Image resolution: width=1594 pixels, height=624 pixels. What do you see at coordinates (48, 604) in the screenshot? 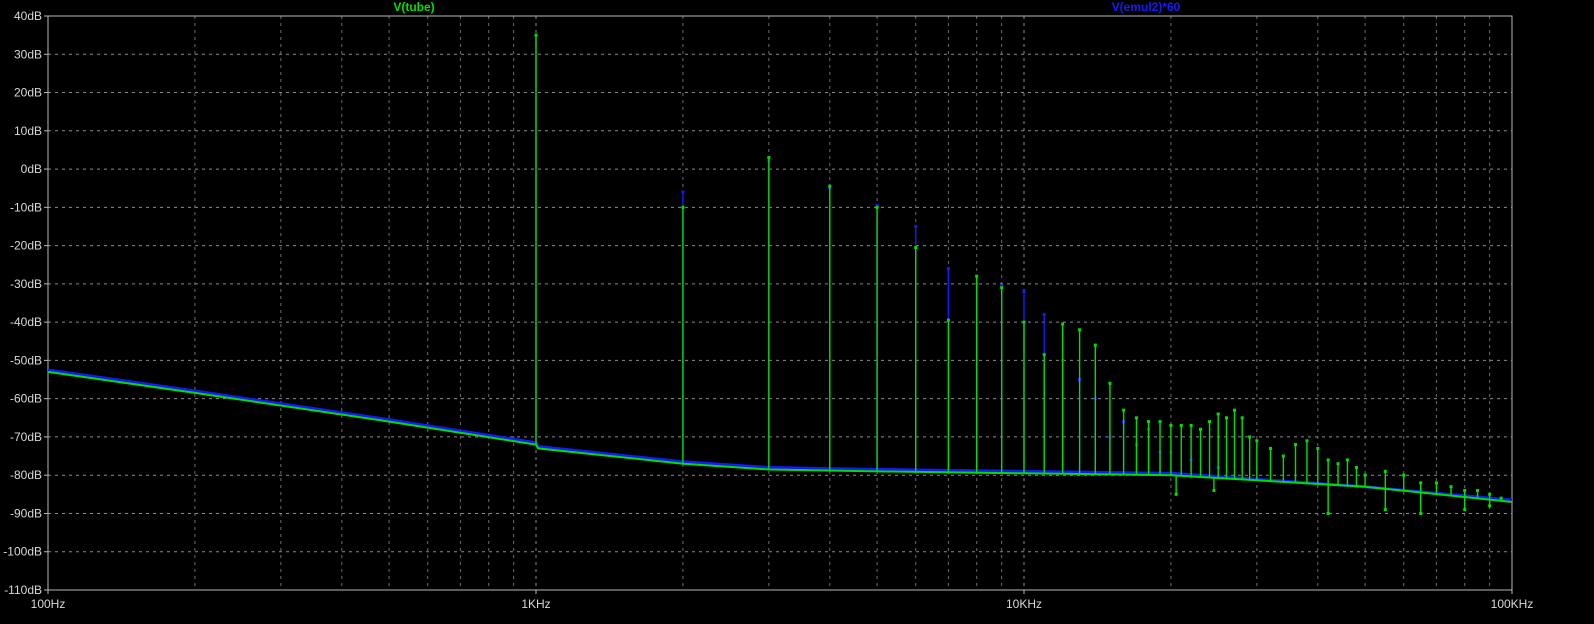
I see `x-tick-label: 100Hz` at bounding box center [48, 604].